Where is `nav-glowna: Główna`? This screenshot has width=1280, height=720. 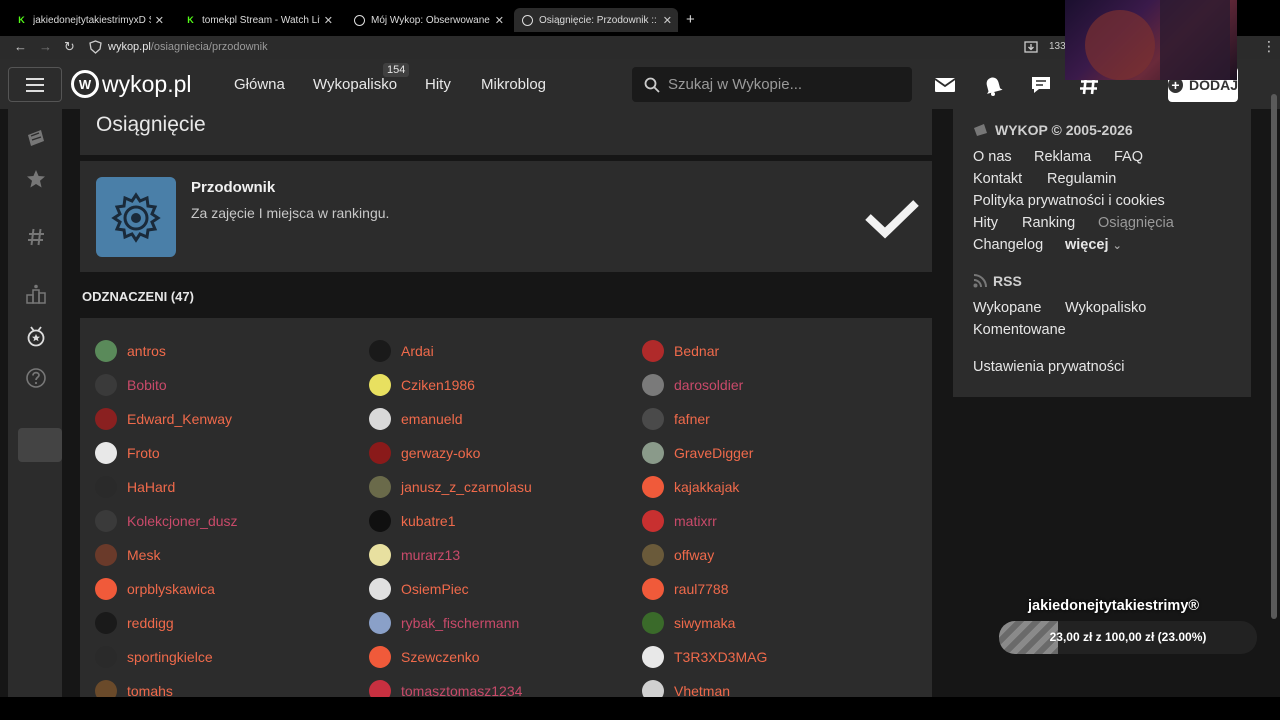 nav-glowna: Główna is located at coordinates (259, 84).